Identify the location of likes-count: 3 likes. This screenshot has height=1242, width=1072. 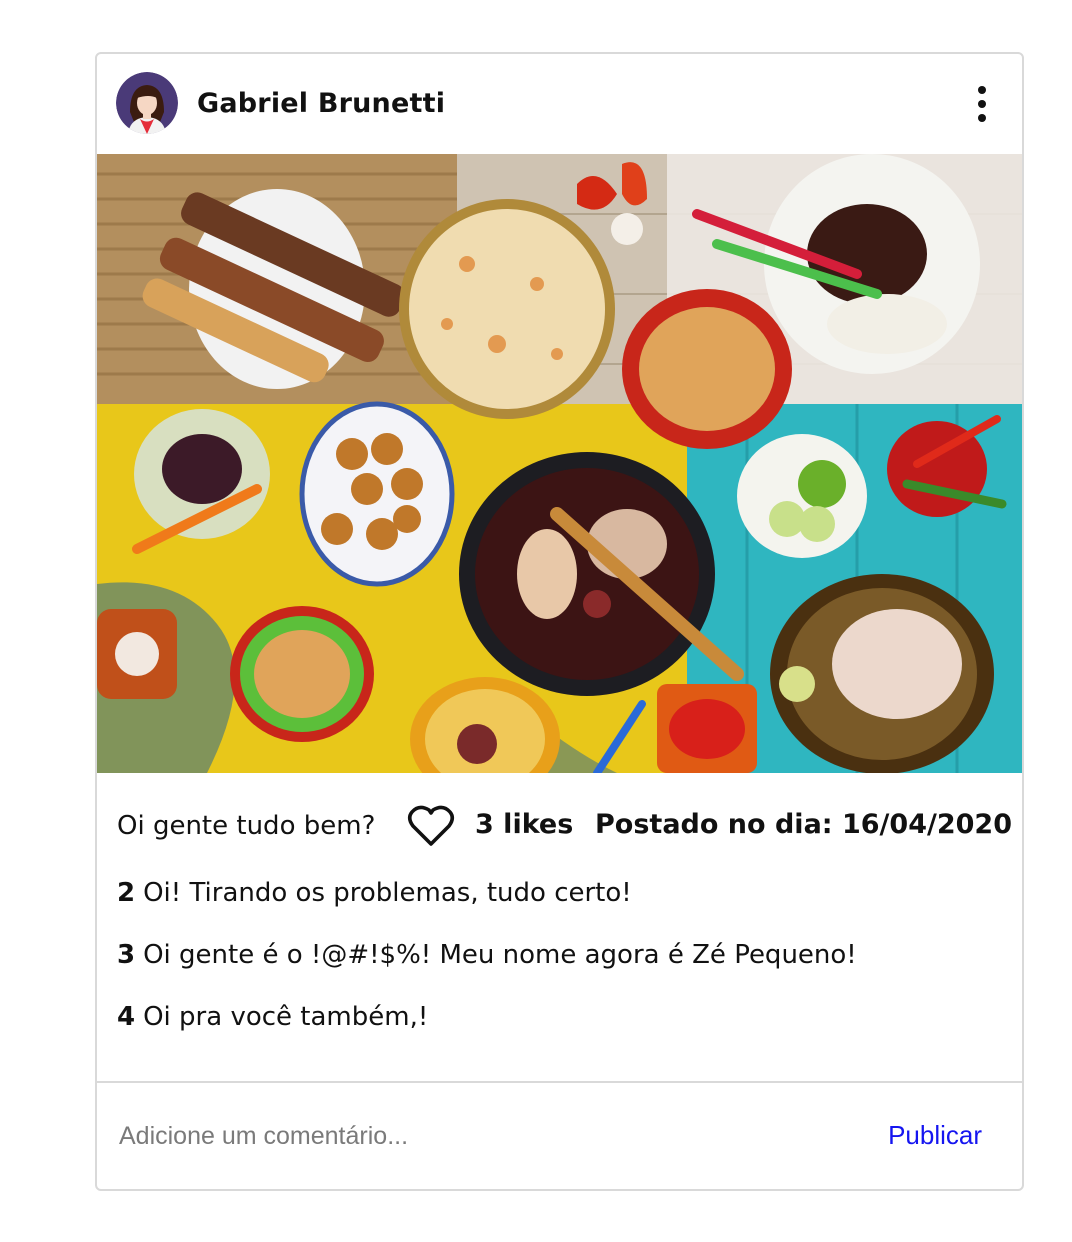
(524, 824).